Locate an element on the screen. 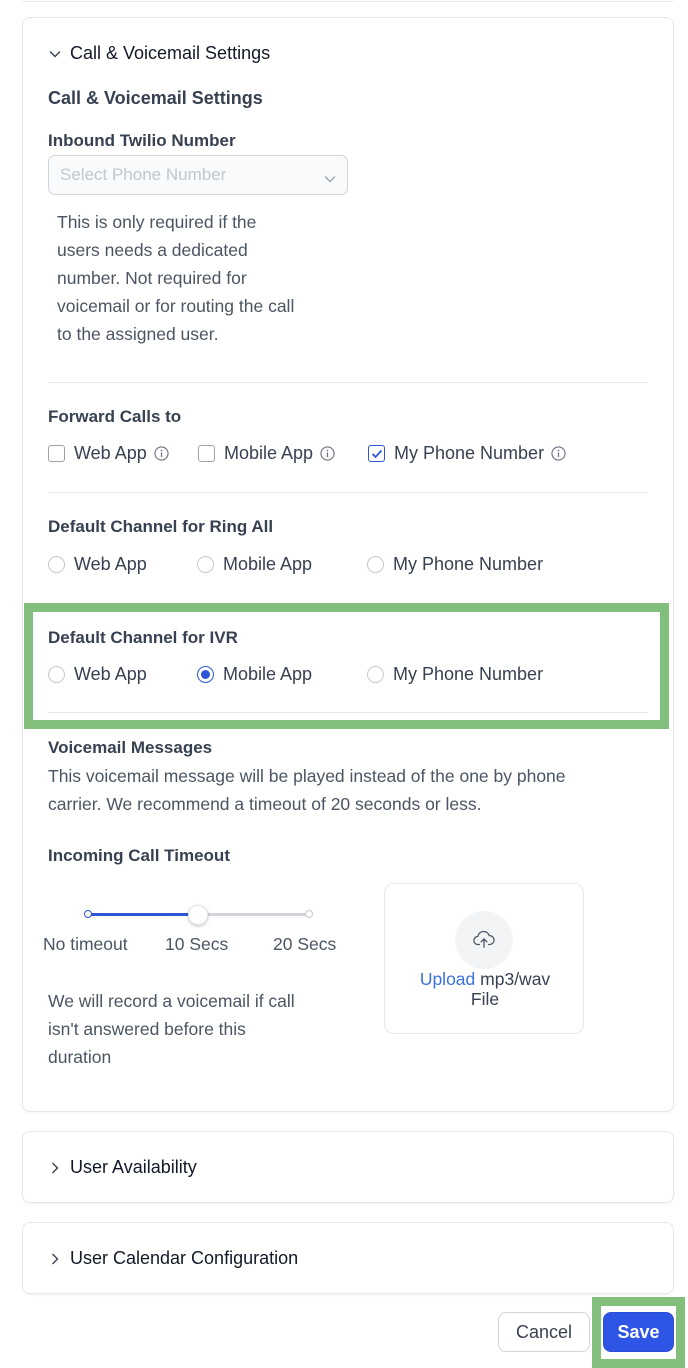 This screenshot has height=1368, width=688. call-settings-accordion-header: Call & Voicemail Settings is located at coordinates (159, 53).